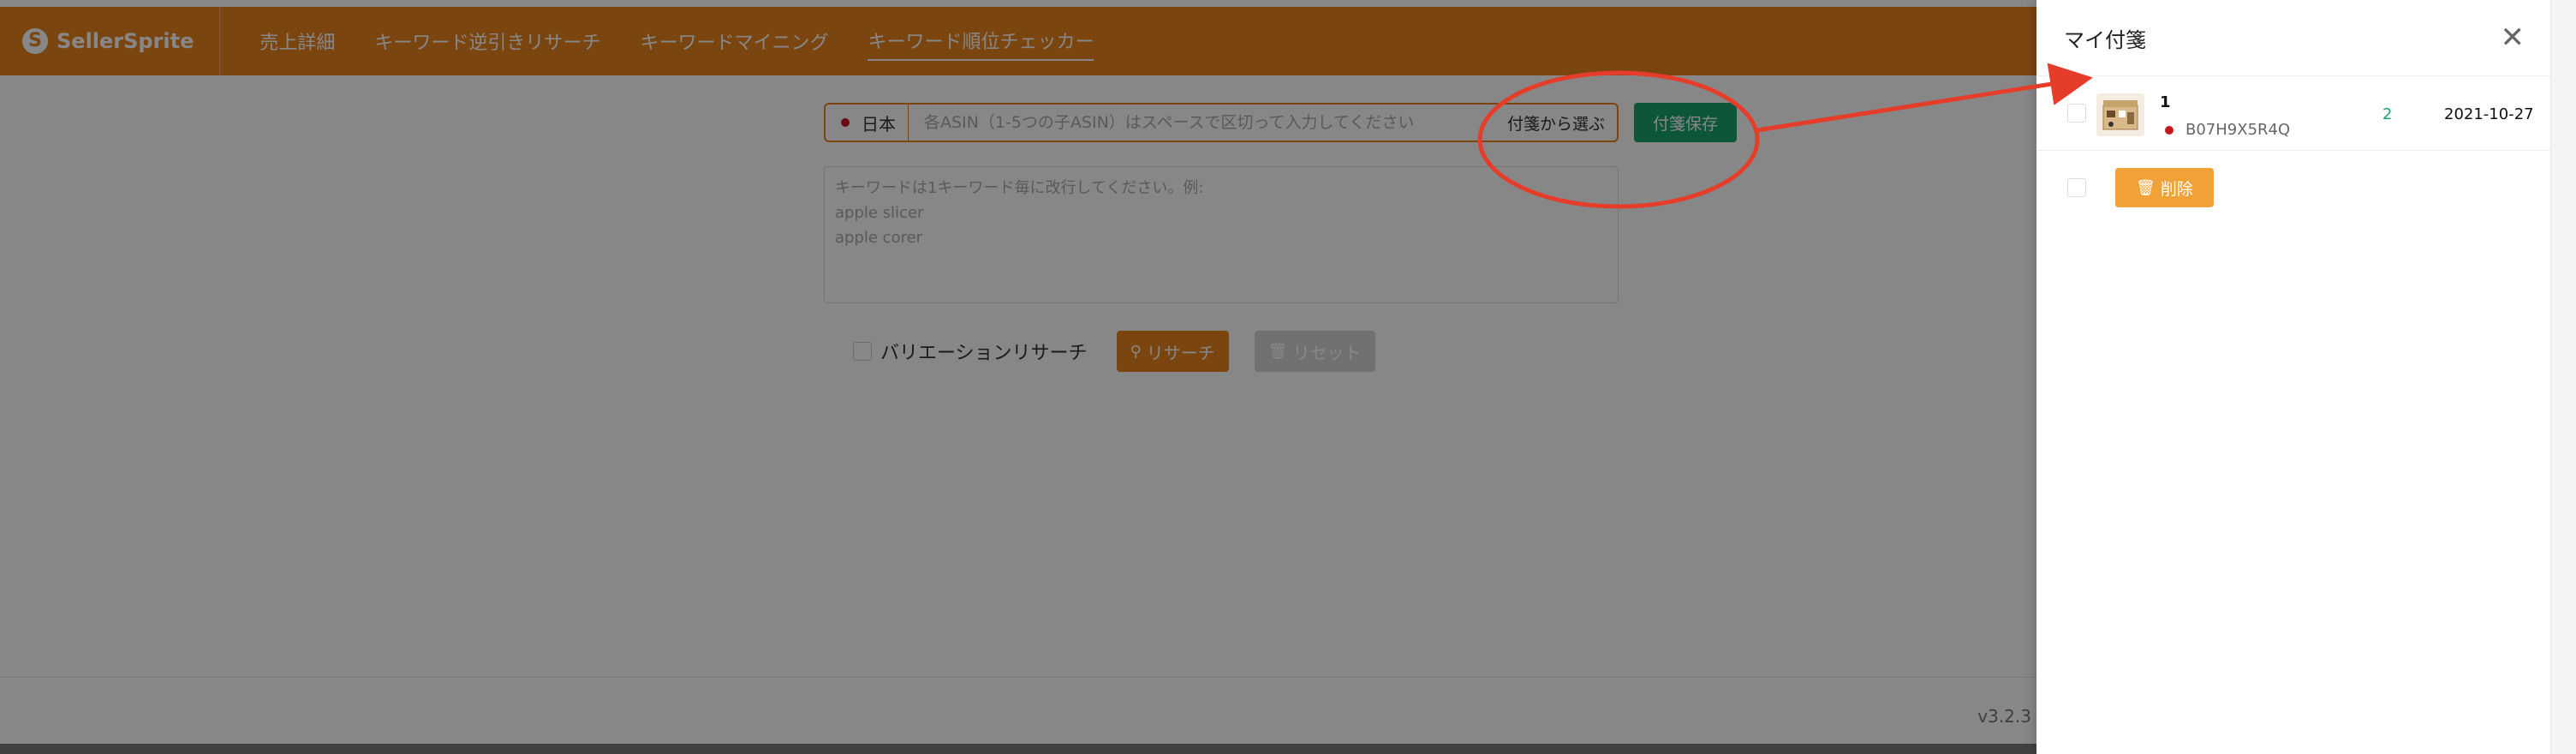 The image size is (2576, 754). I want to click on drawer-header: マイ付箋 ✕, so click(2293, 38).